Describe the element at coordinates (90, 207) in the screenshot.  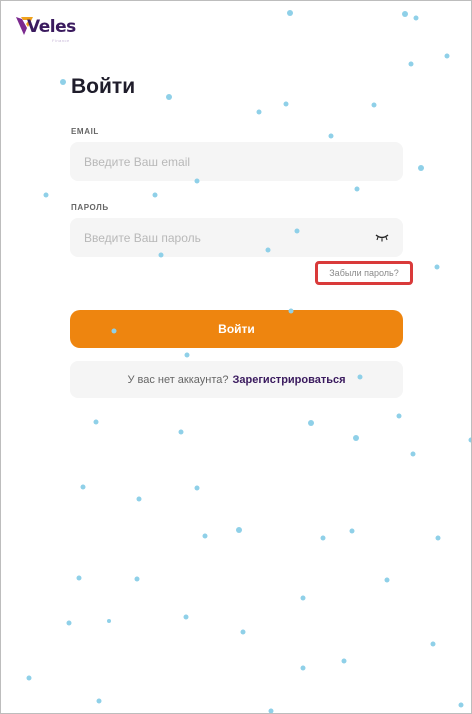
I see `password-label: ПАРОЛЬ` at that location.